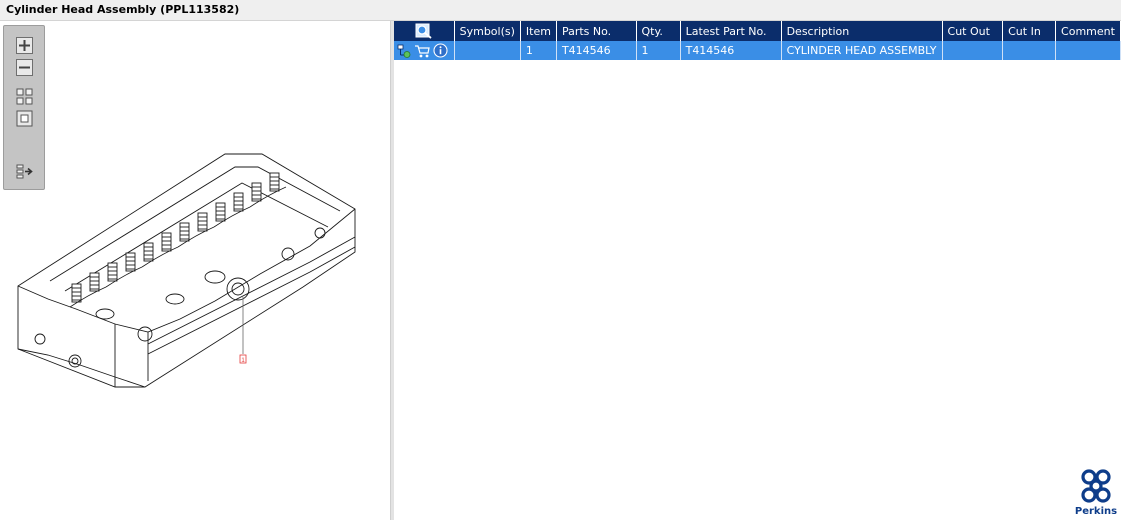 The width and height of the screenshot is (1121, 520). I want to click on info-icon, so click(440, 50).